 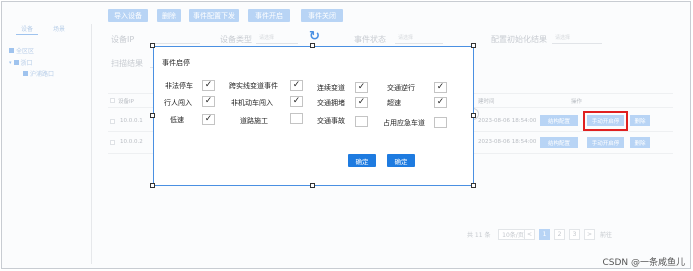 I want to click on event-label: 占用应急车道, so click(x=404, y=123).